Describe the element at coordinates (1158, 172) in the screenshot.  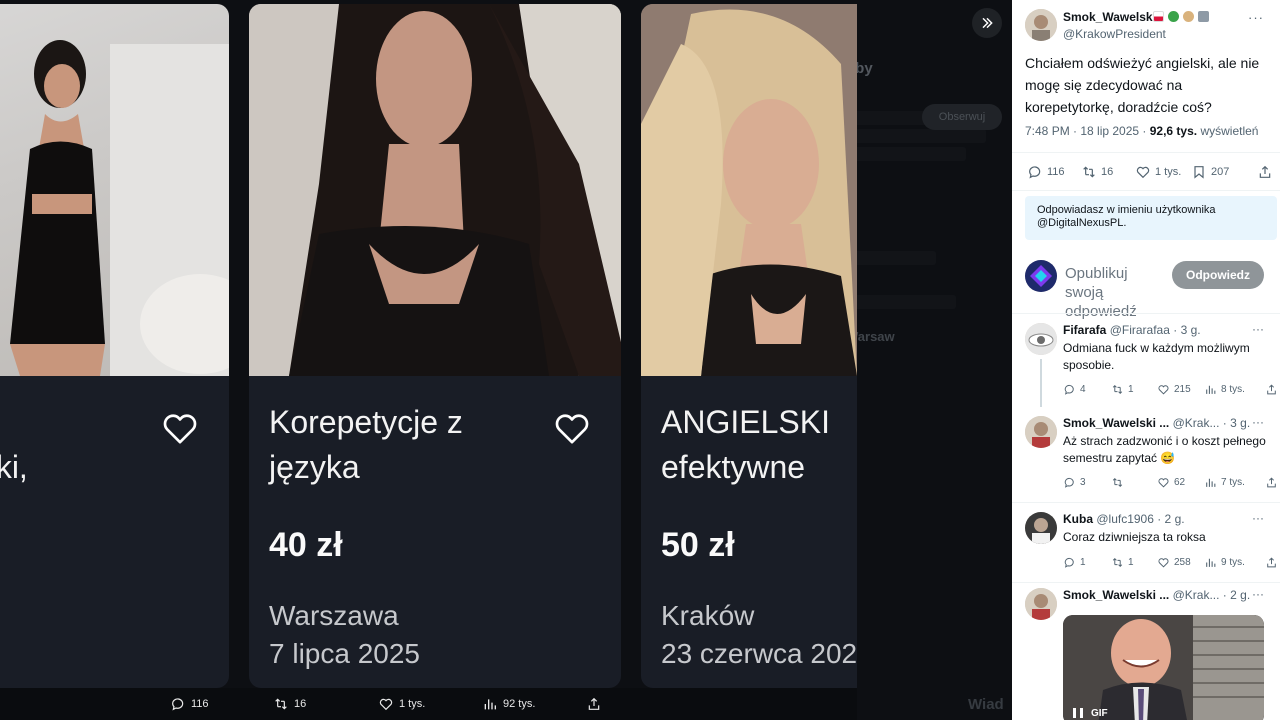
I see `like-button: 1 tys.` at that location.